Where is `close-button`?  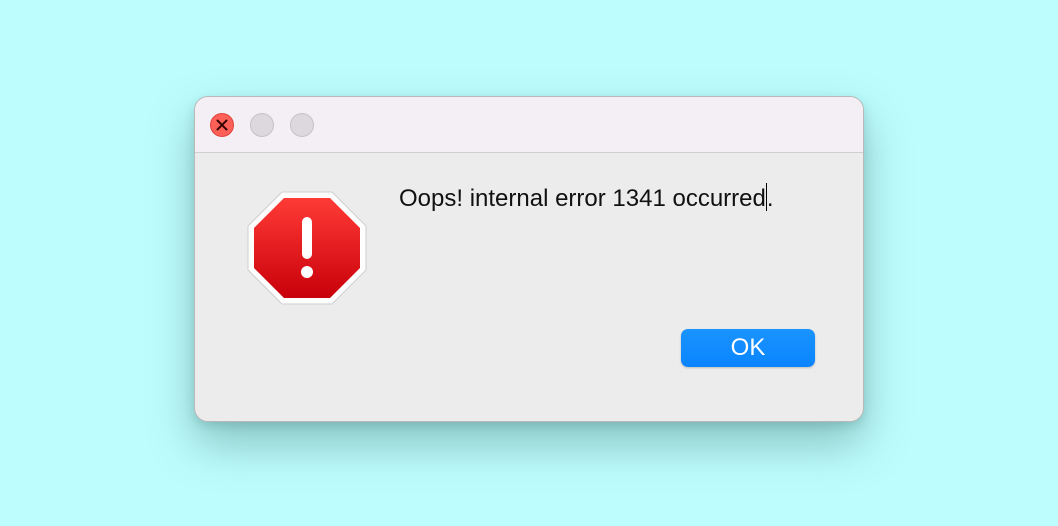 close-button is located at coordinates (222, 125).